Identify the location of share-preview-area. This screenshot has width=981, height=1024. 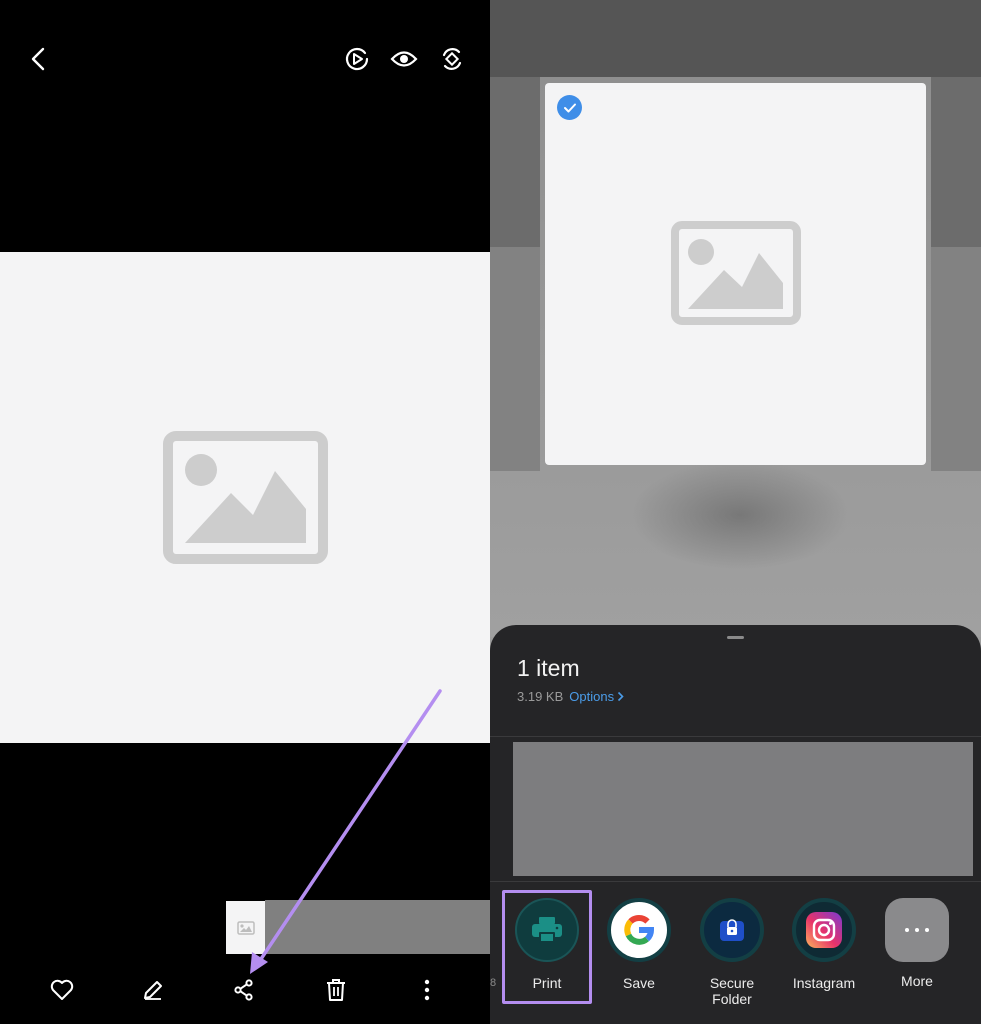
(743, 809).